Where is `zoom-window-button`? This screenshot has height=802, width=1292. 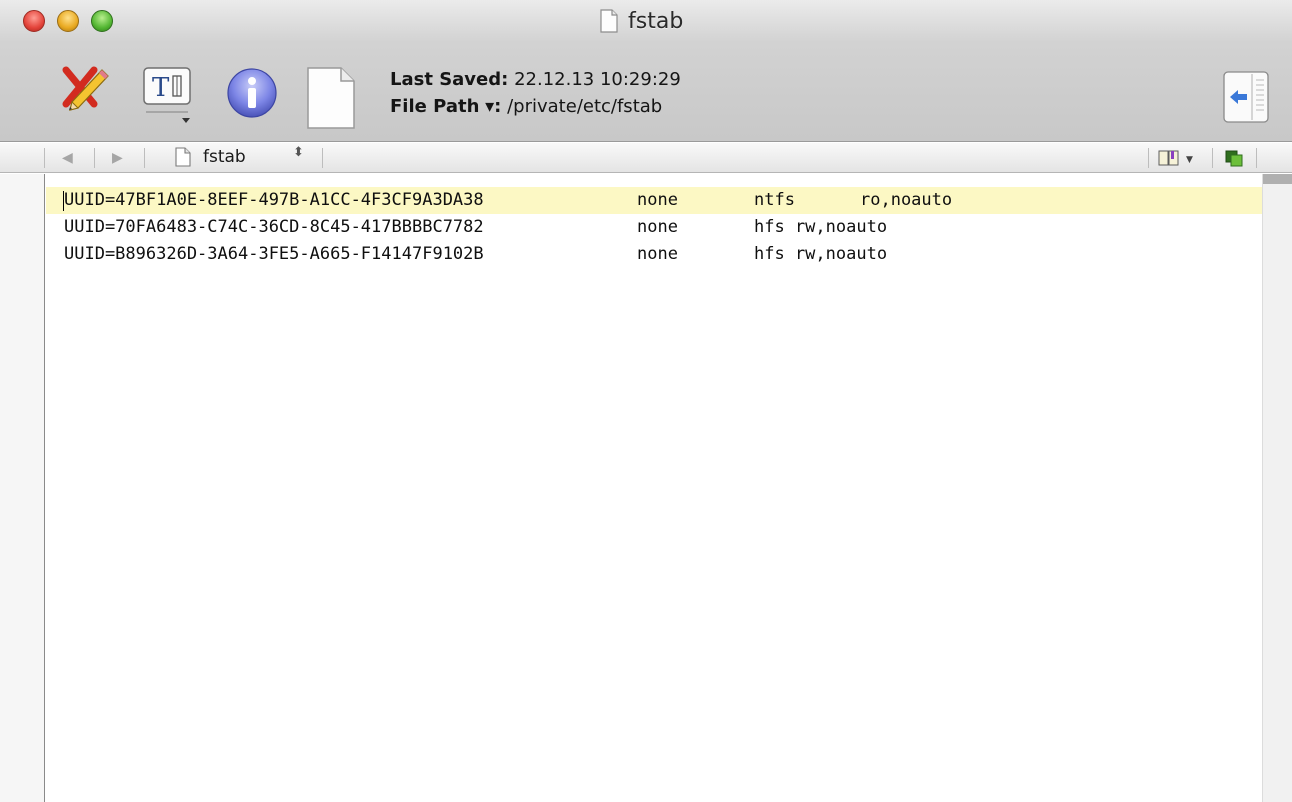 zoom-window-button is located at coordinates (102, 21).